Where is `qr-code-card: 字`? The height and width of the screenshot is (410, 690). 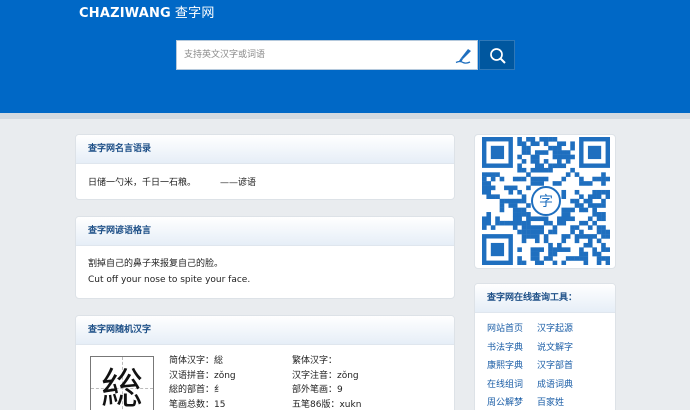
qr-code-card: 字 is located at coordinates (545, 201).